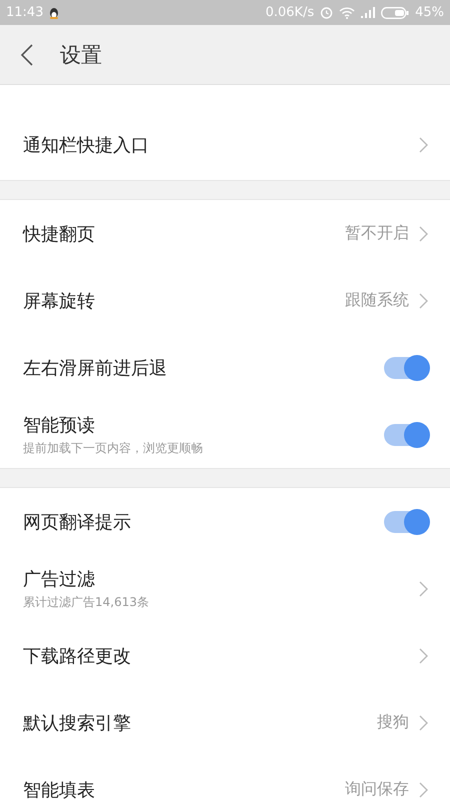 This screenshot has width=450, height=800. What do you see at coordinates (225, 655) in the screenshot?
I see `settings-row: 下载路径更改` at bounding box center [225, 655].